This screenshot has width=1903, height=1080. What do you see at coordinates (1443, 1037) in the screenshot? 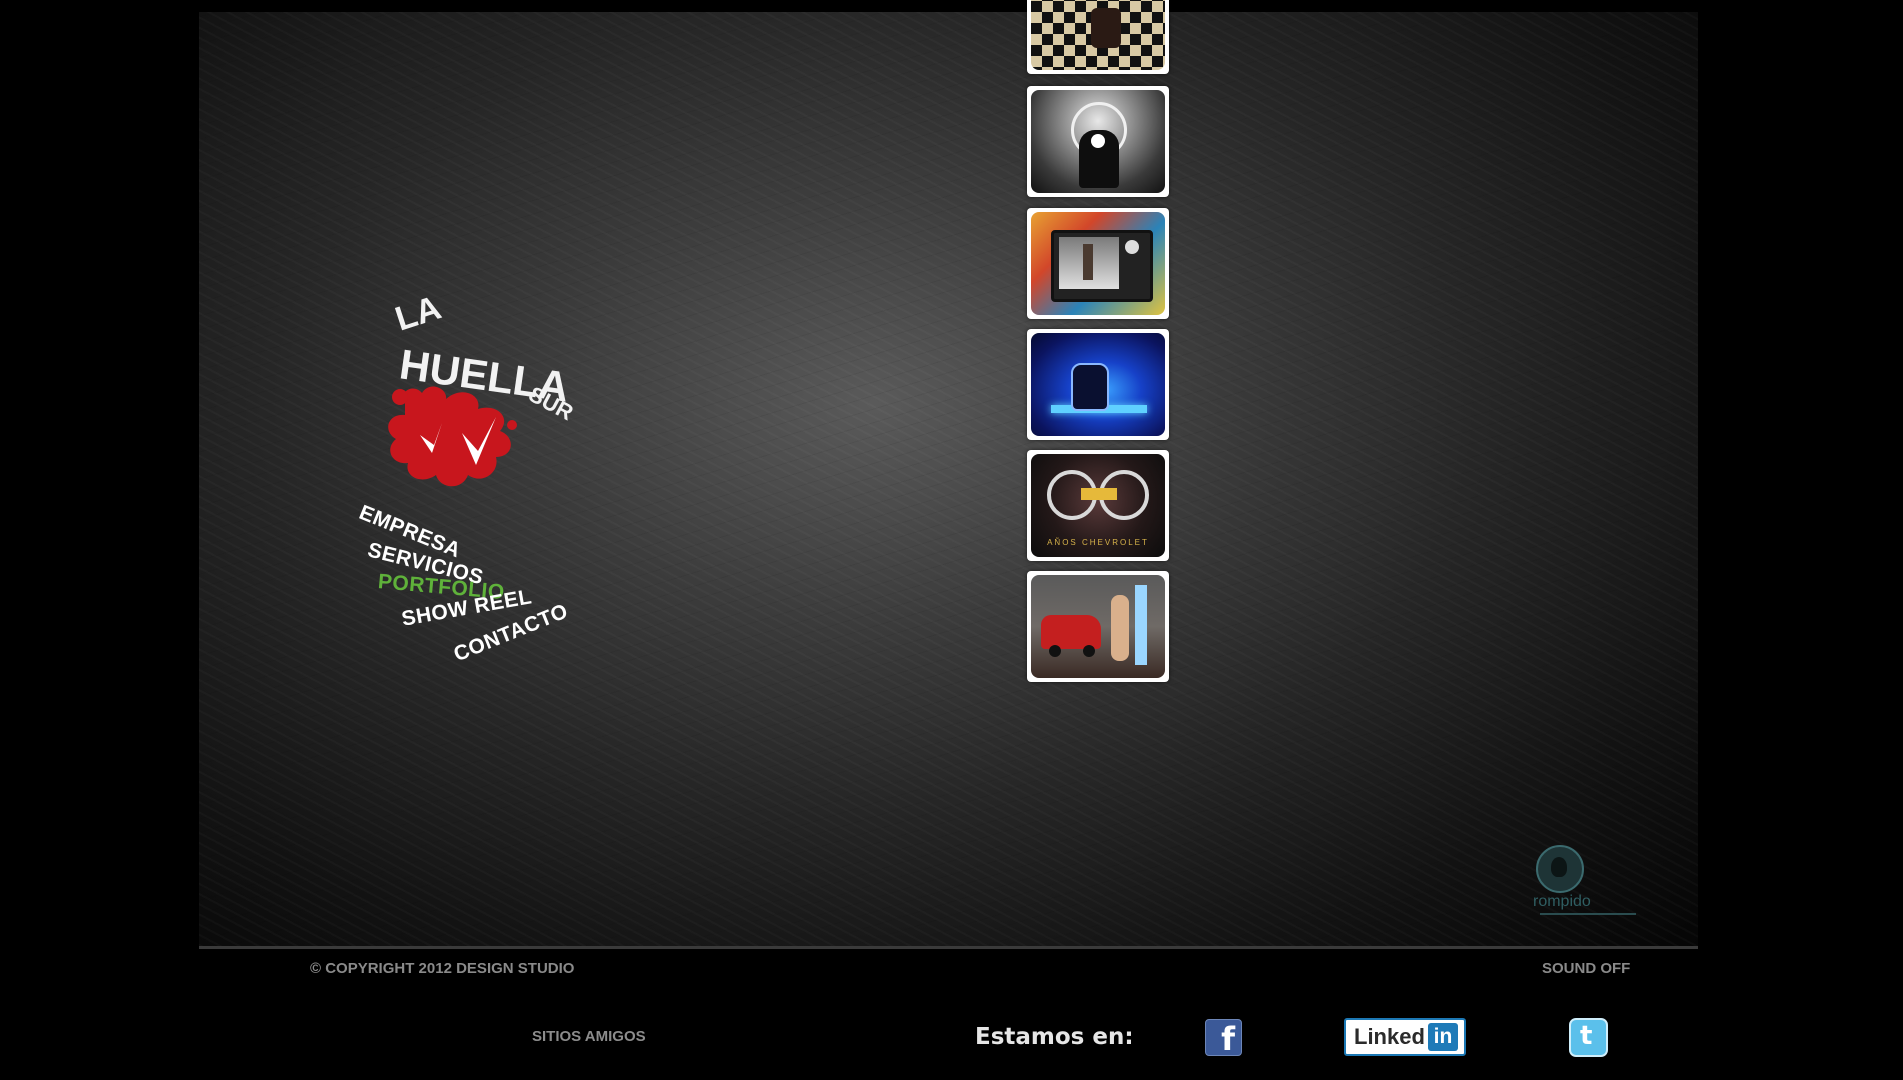
I see `linkedin-in-badge: in` at bounding box center [1443, 1037].